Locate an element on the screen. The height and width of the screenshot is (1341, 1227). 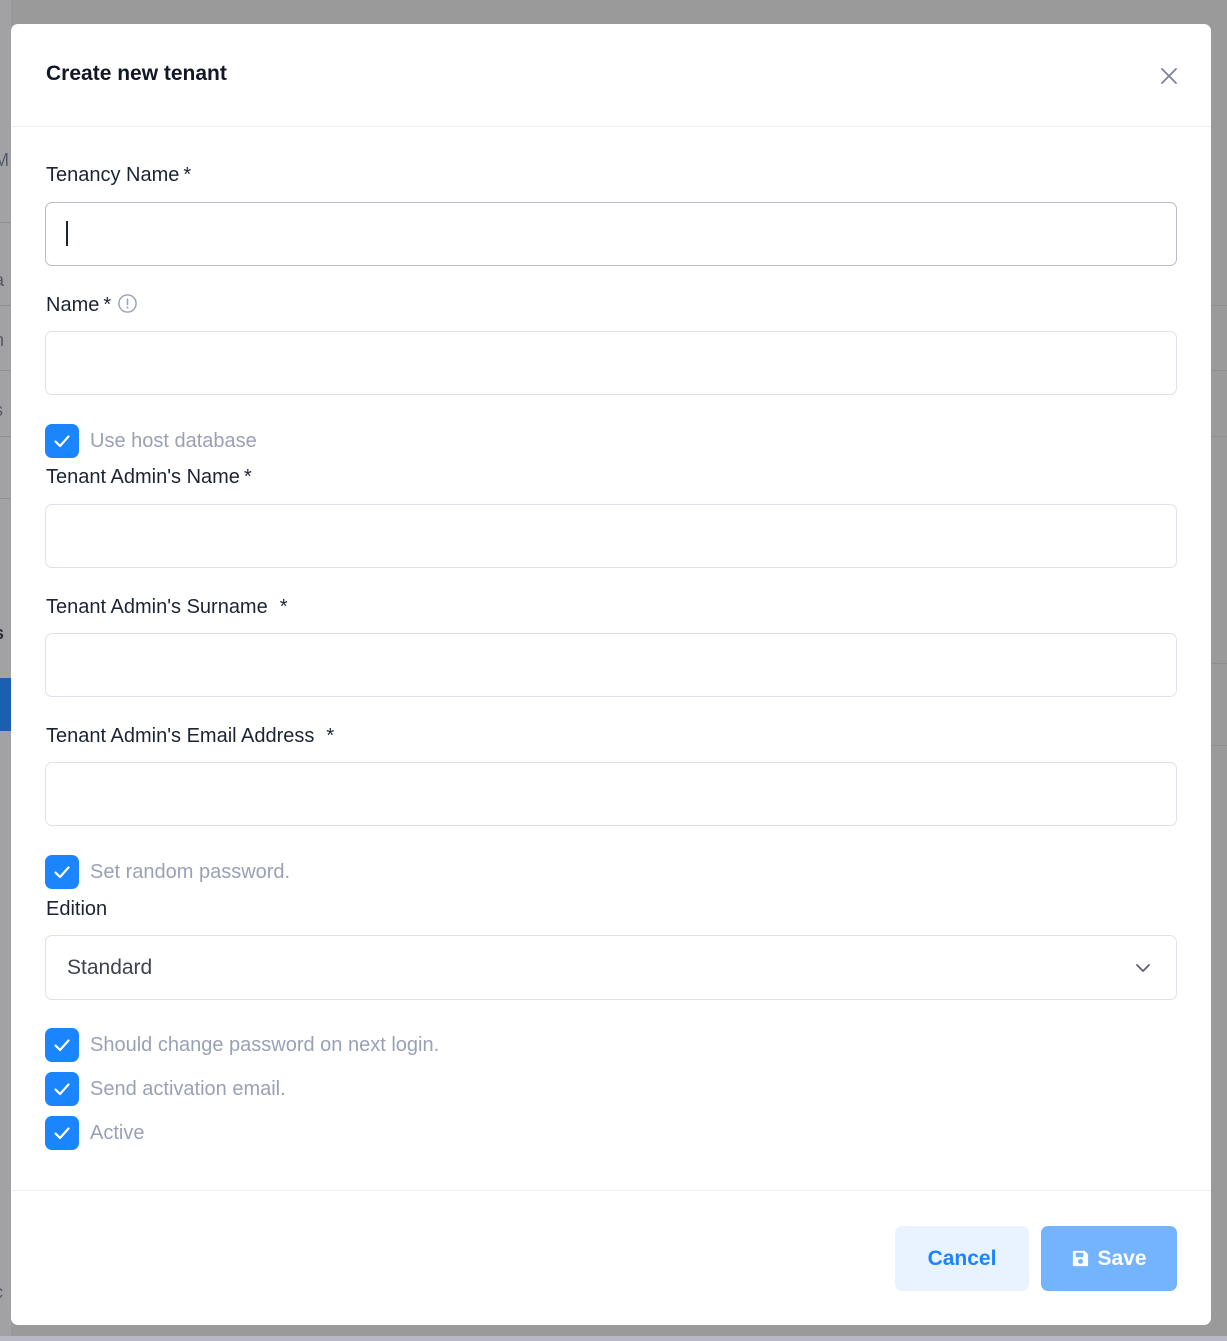
should-change-password-checkbox: Should change password on next login. is located at coordinates (242, 1045).